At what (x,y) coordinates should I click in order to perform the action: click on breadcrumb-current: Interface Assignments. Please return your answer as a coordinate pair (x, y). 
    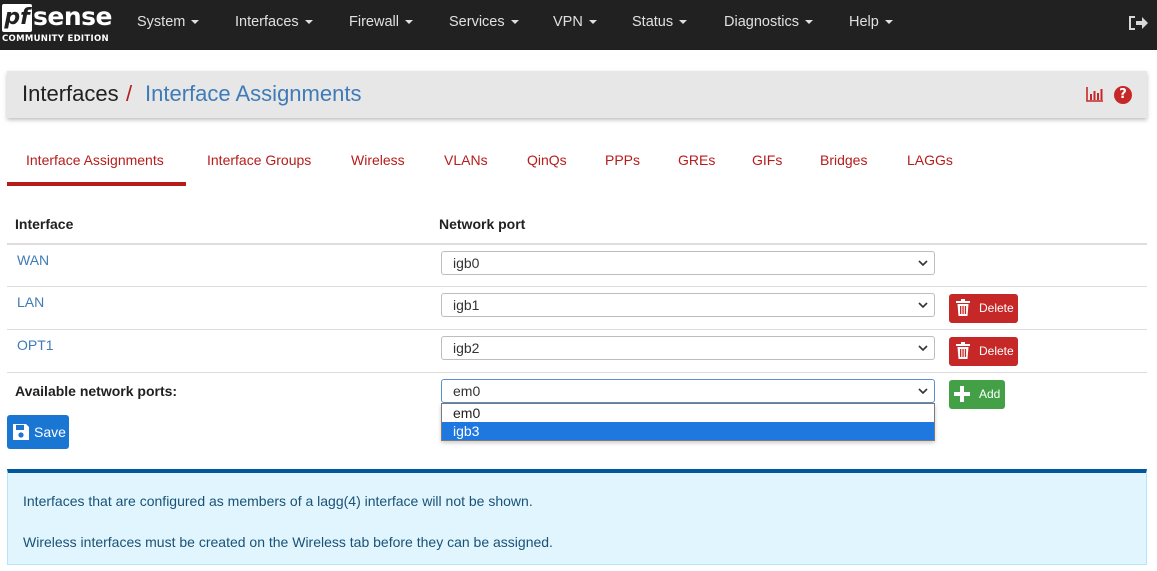
    Looking at the image, I should click on (253, 94).